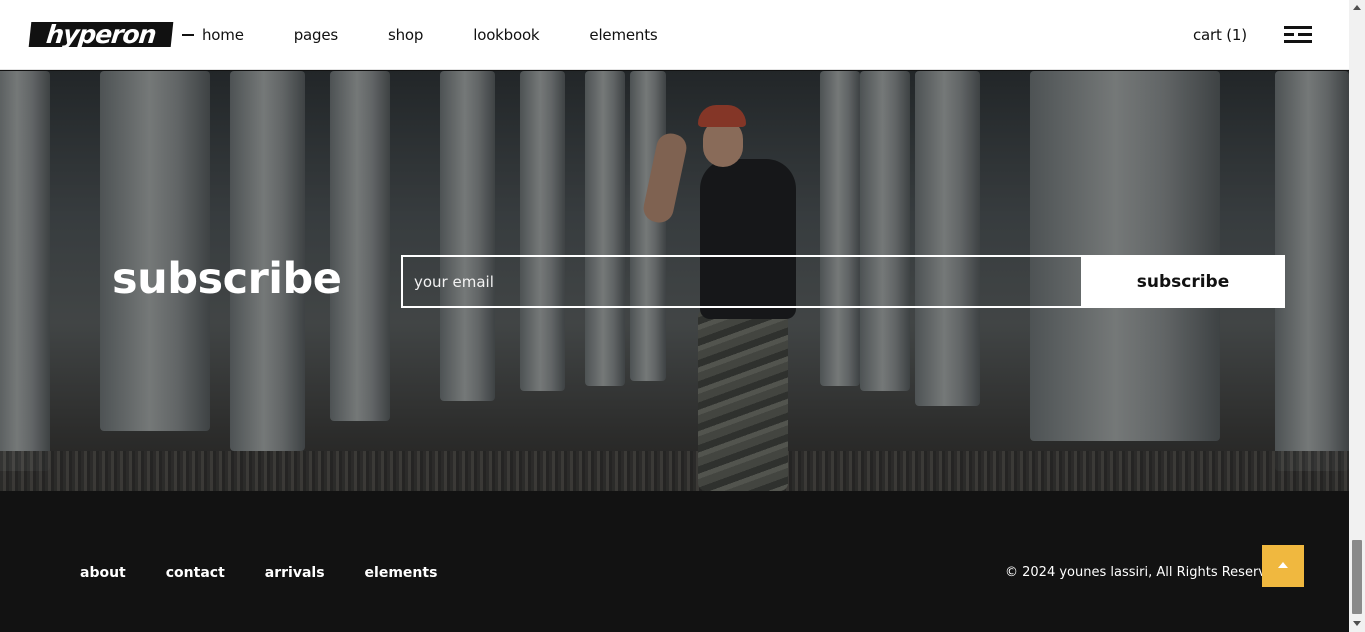 The image size is (1365, 632). Describe the element at coordinates (401, 573) in the screenshot. I see `footer-link-elements: elements` at that location.